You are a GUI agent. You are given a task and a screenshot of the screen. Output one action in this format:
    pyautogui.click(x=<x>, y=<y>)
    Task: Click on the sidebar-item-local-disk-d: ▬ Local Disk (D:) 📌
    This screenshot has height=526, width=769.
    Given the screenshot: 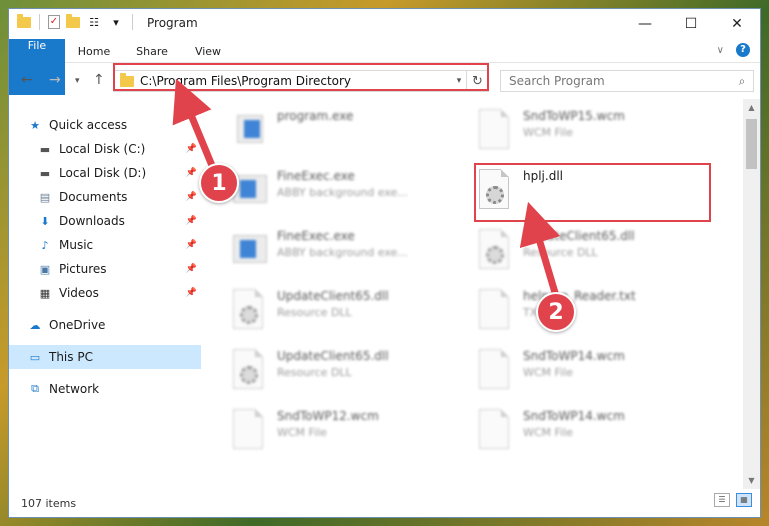 What is the action you would take?
    pyautogui.click(x=119, y=173)
    